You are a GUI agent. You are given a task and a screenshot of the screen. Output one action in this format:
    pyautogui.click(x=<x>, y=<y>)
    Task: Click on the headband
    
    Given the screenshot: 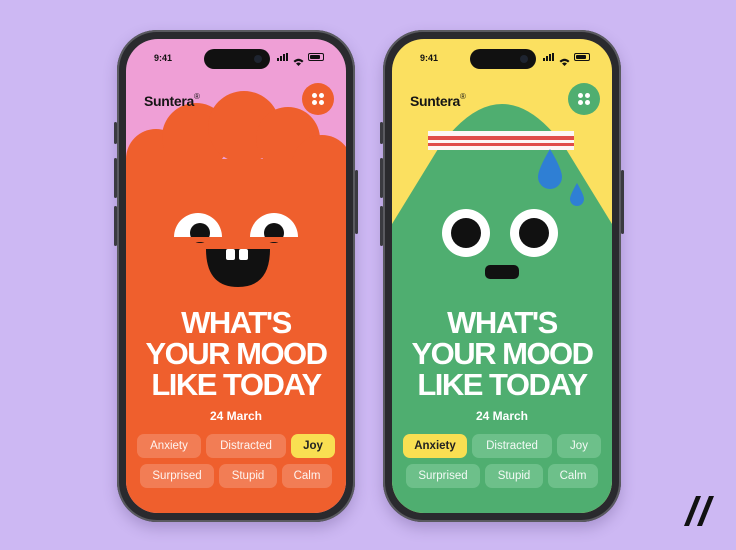 What is the action you would take?
    pyautogui.click(x=501, y=140)
    